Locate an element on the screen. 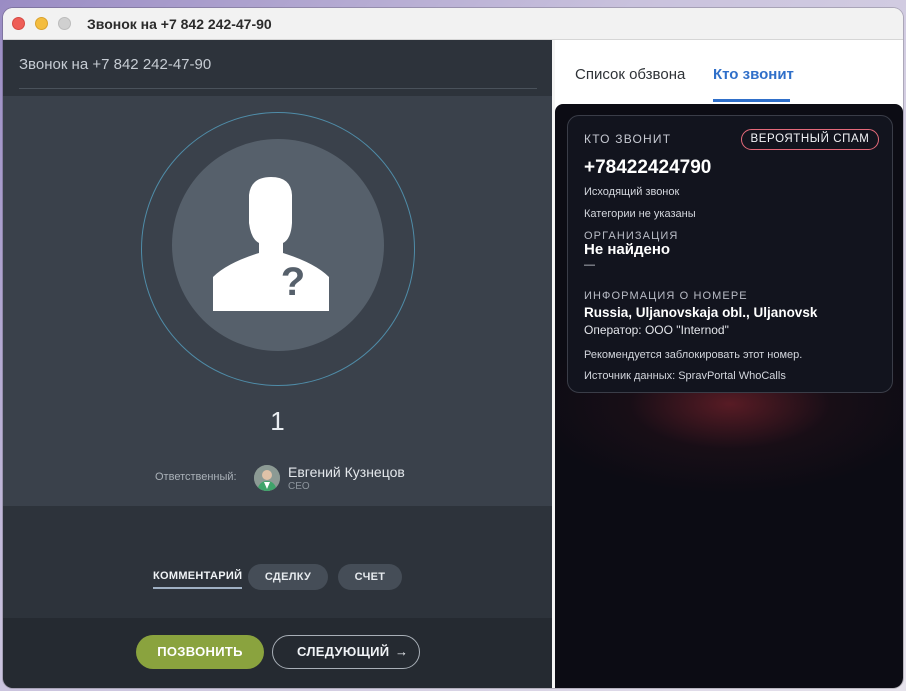 The width and height of the screenshot is (906, 691). organization-value: Не найдено is located at coordinates (627, 249).